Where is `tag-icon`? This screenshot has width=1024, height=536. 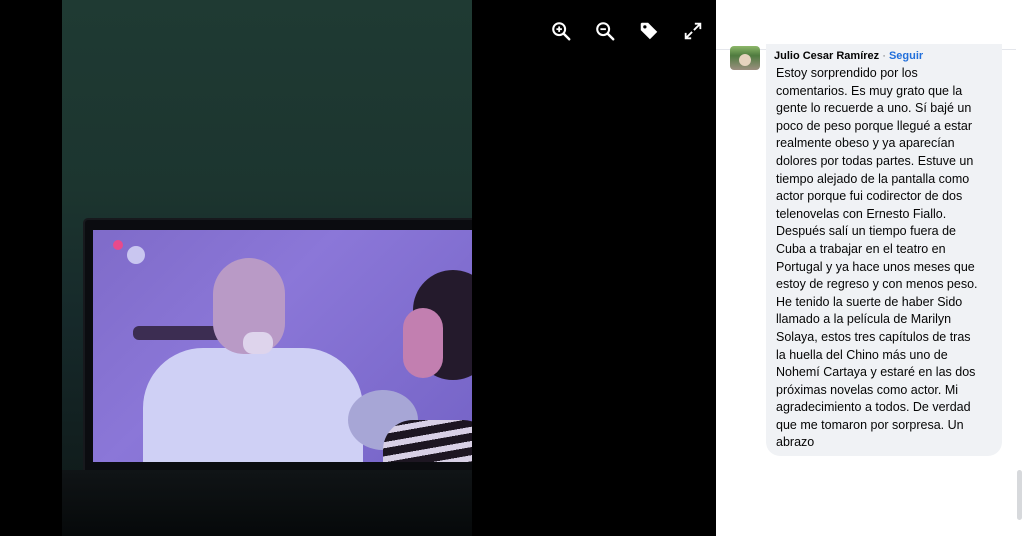
tag-icon is located at coordinates (649, 31).